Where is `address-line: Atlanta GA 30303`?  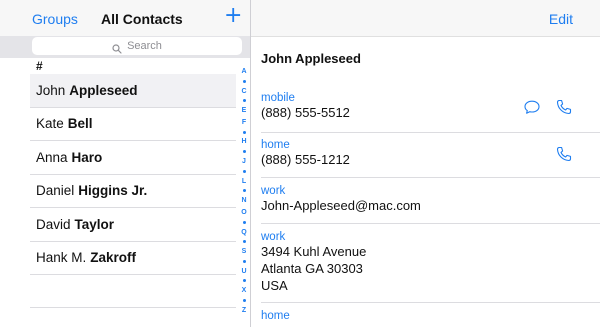
address-line: Atlanta GA 30303 is located at coordinates (312, 268).